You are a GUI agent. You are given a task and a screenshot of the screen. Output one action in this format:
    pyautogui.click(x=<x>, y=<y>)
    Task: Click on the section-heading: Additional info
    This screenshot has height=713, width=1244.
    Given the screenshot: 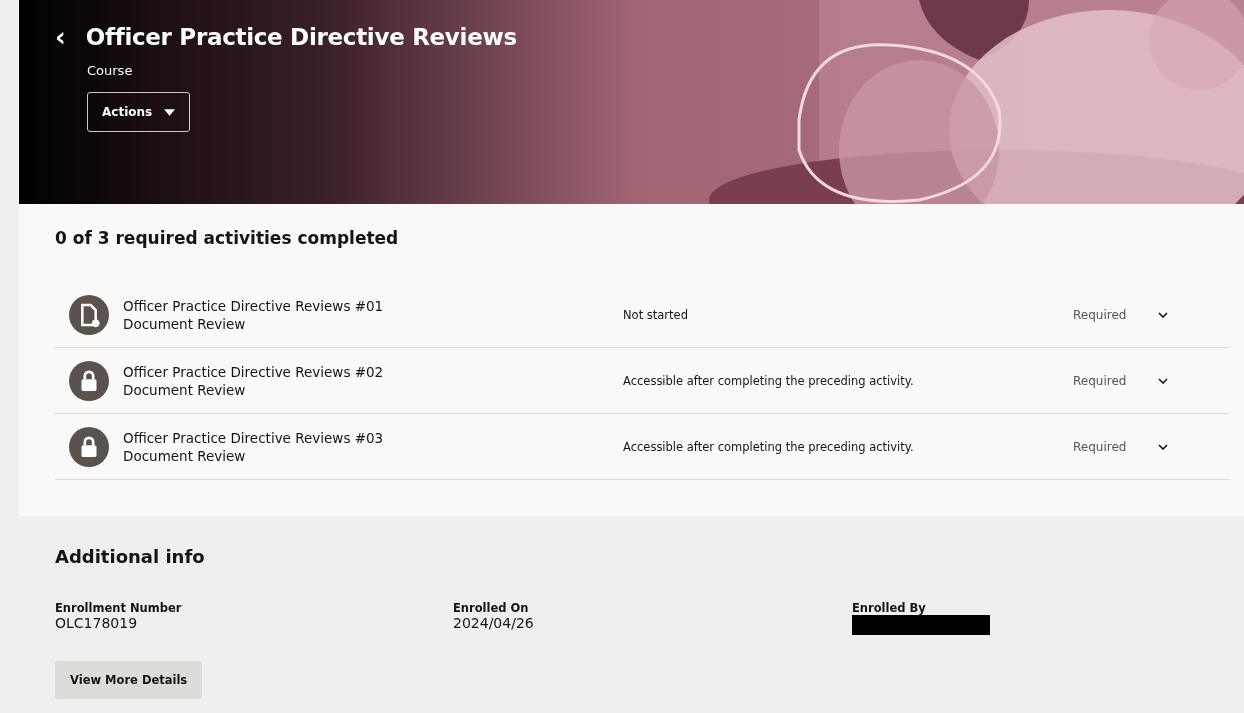 What is the action you would take?
    pyautogui.click(x=130, y=556)
    